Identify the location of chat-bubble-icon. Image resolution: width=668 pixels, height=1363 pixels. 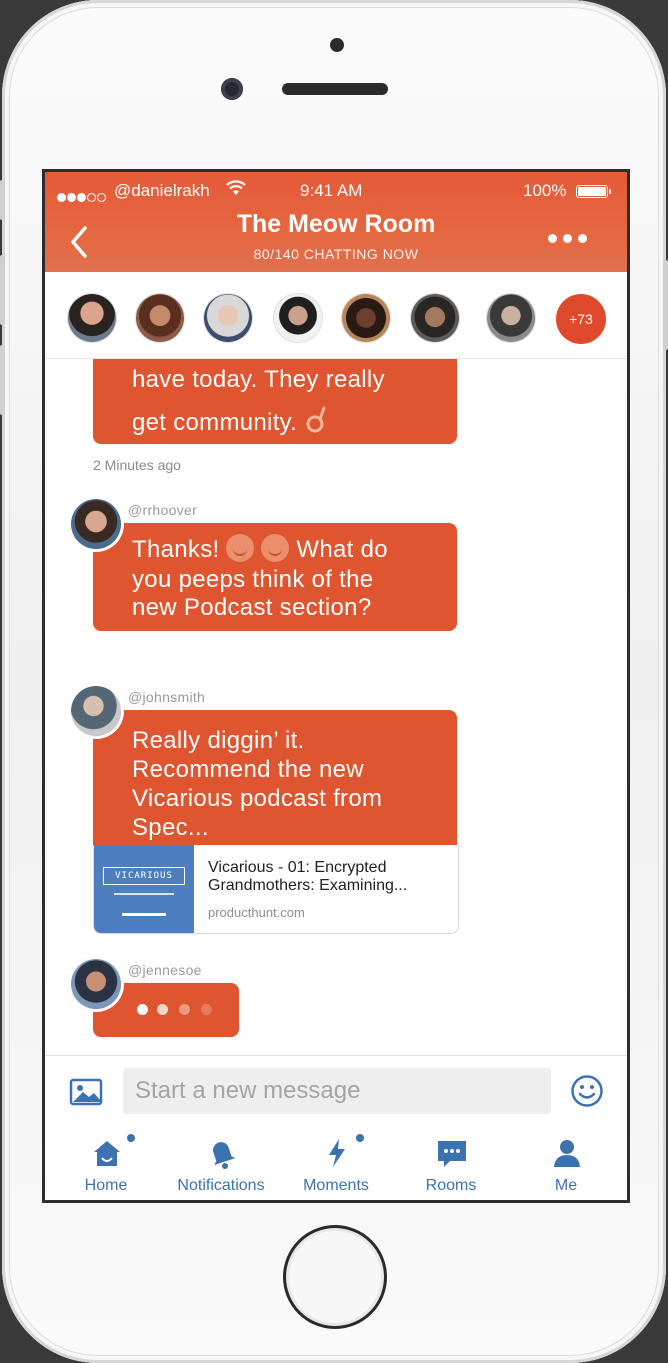
(452, 1154).